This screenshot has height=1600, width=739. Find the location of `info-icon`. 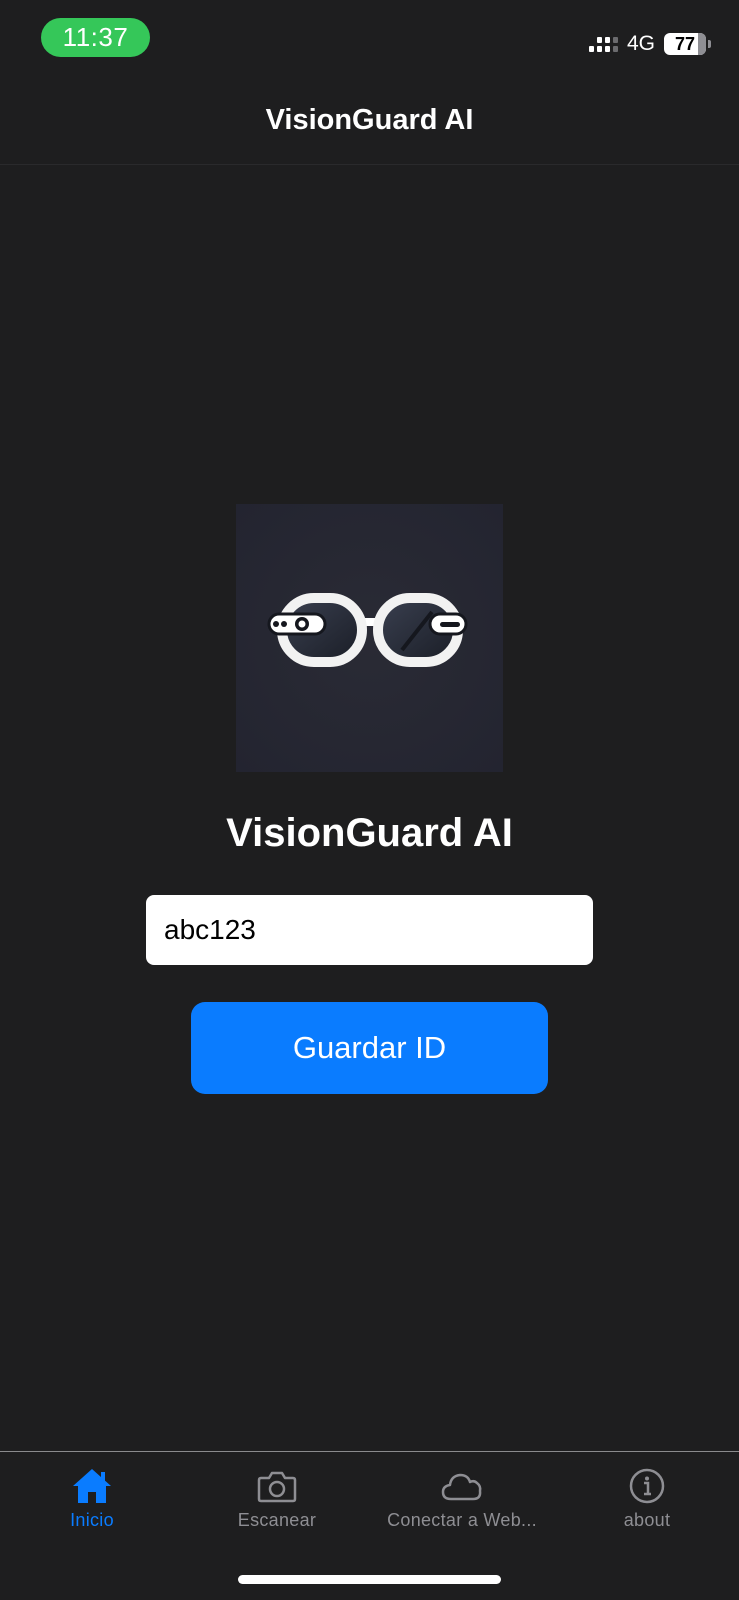

info-icon is located at coordinates (647, 1486).